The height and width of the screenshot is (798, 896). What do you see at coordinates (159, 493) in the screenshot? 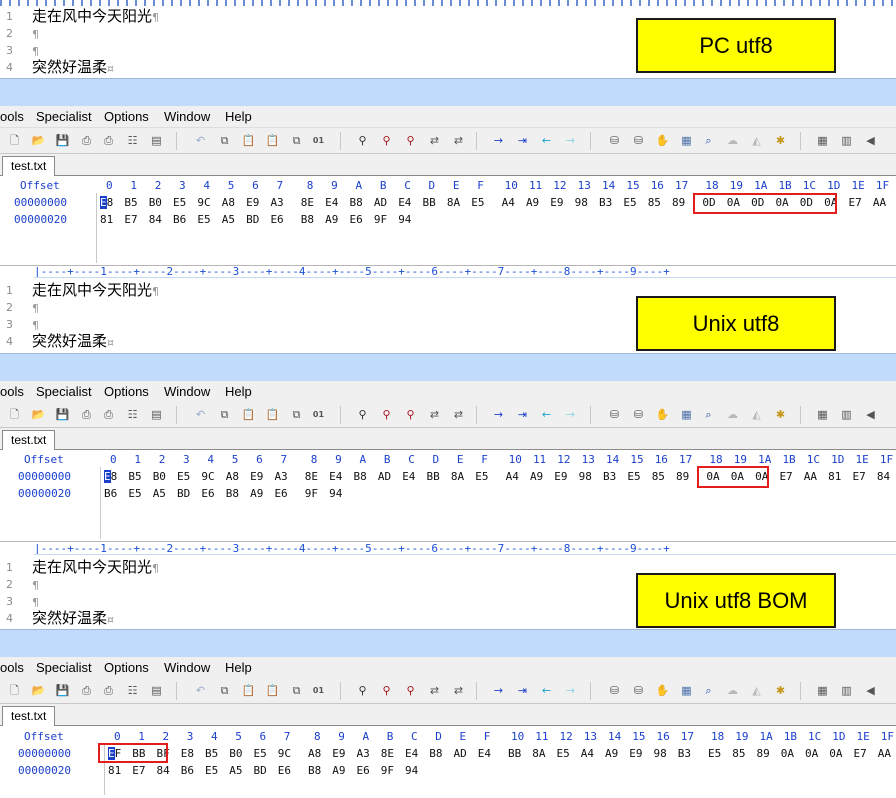
I see `hex-byte: A5` at bounding box center [159, 493].